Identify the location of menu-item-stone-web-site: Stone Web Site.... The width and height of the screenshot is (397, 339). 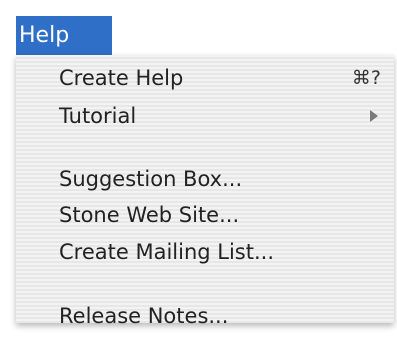
(205, 215).